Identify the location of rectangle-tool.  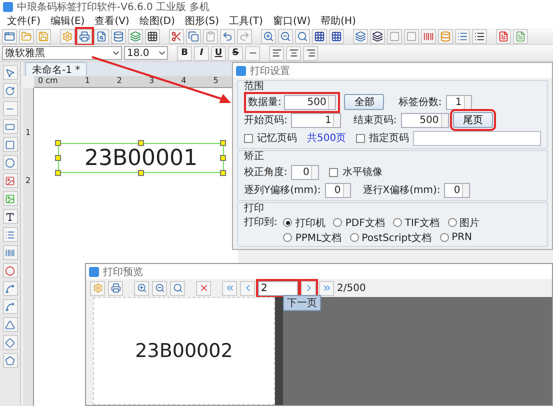
(10, 126).